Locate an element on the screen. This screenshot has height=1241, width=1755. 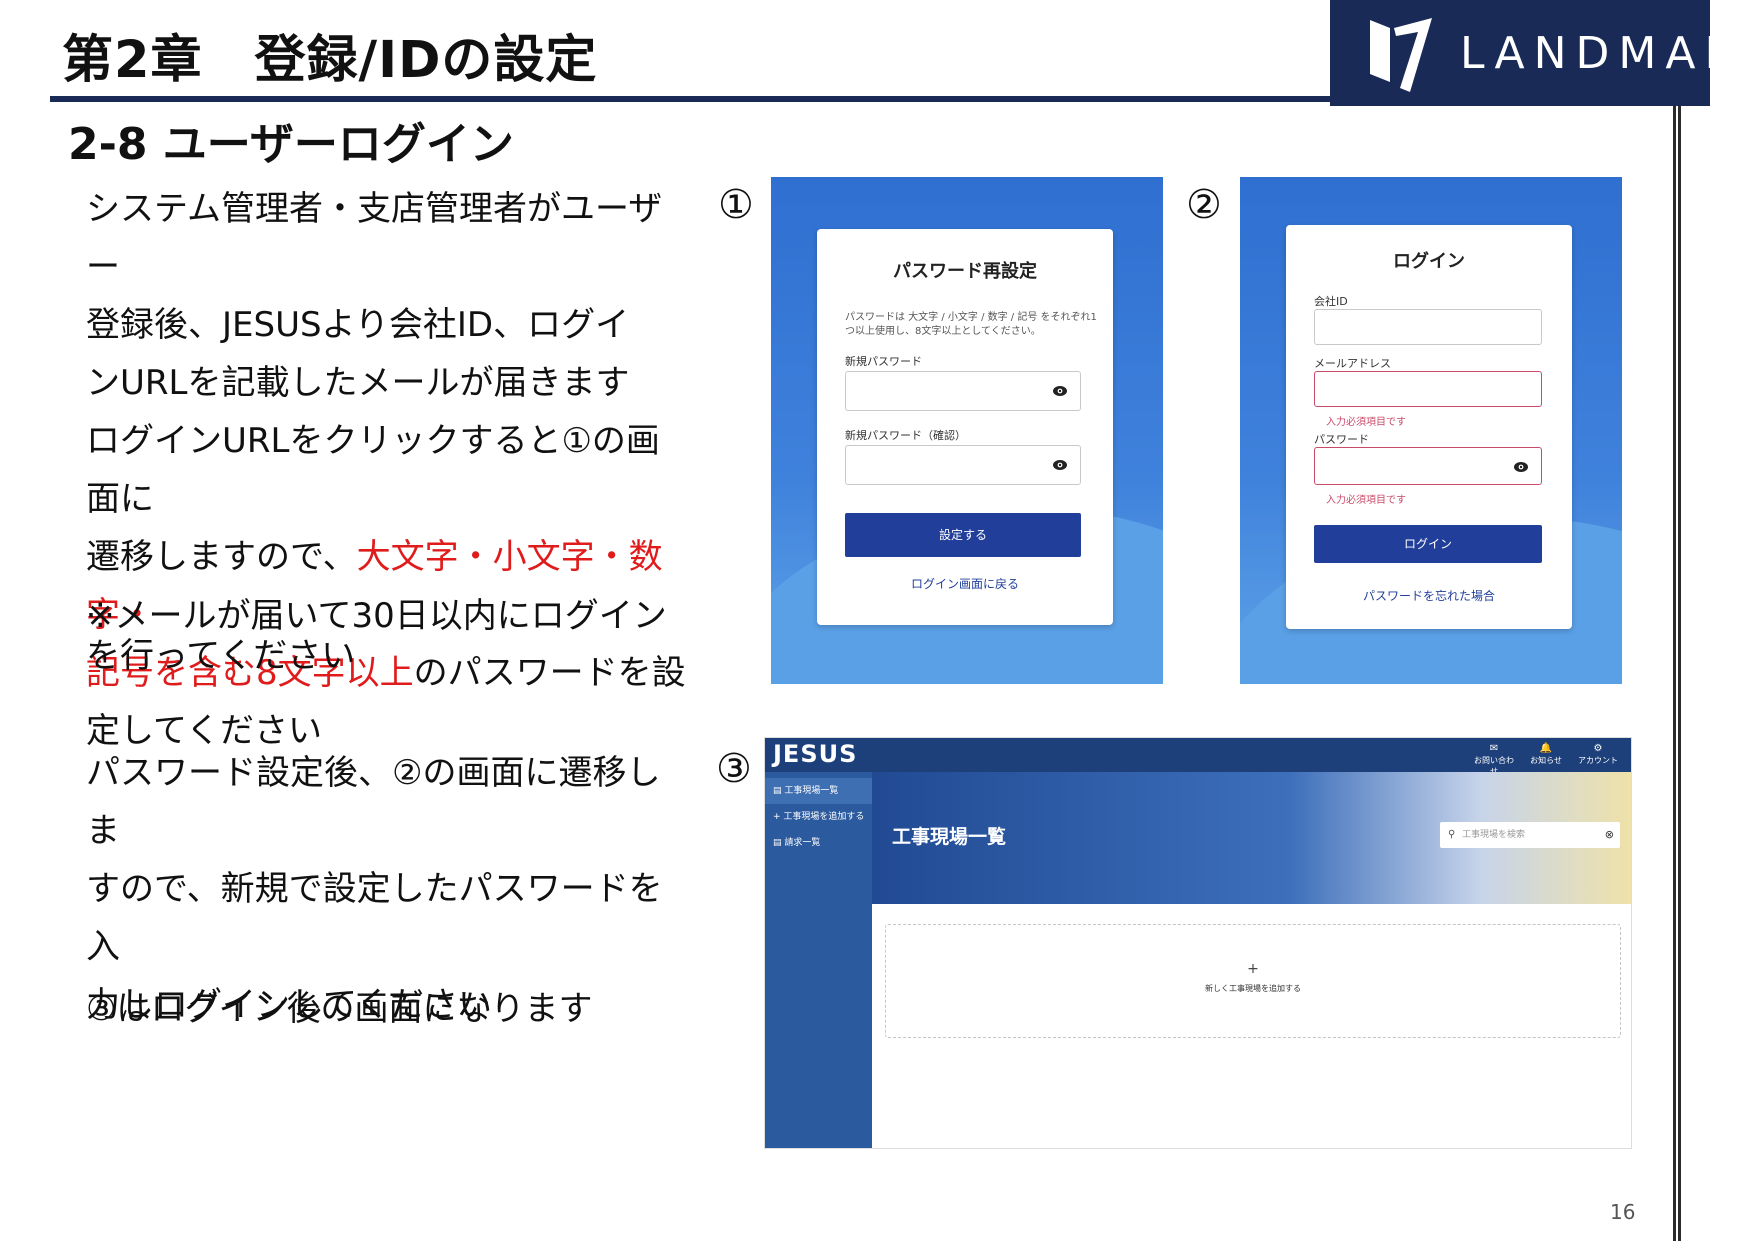
text-line: ンURLを記載したメールが届きます is located at coordinates (358, 383).